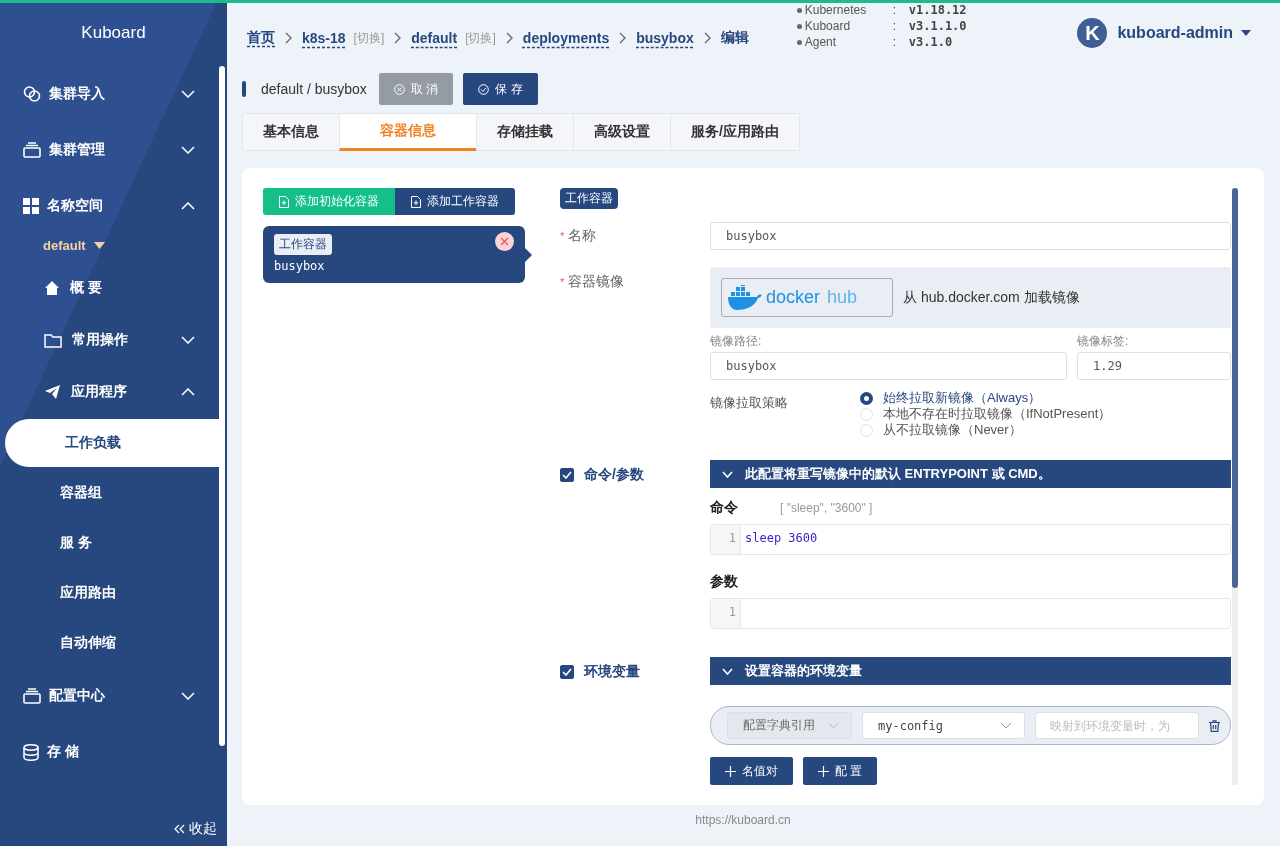  What do you see at coordinates (261, 38) in the screenshot?
I see `breadcrumb-link: 首页` at bounding box center [261, 38].